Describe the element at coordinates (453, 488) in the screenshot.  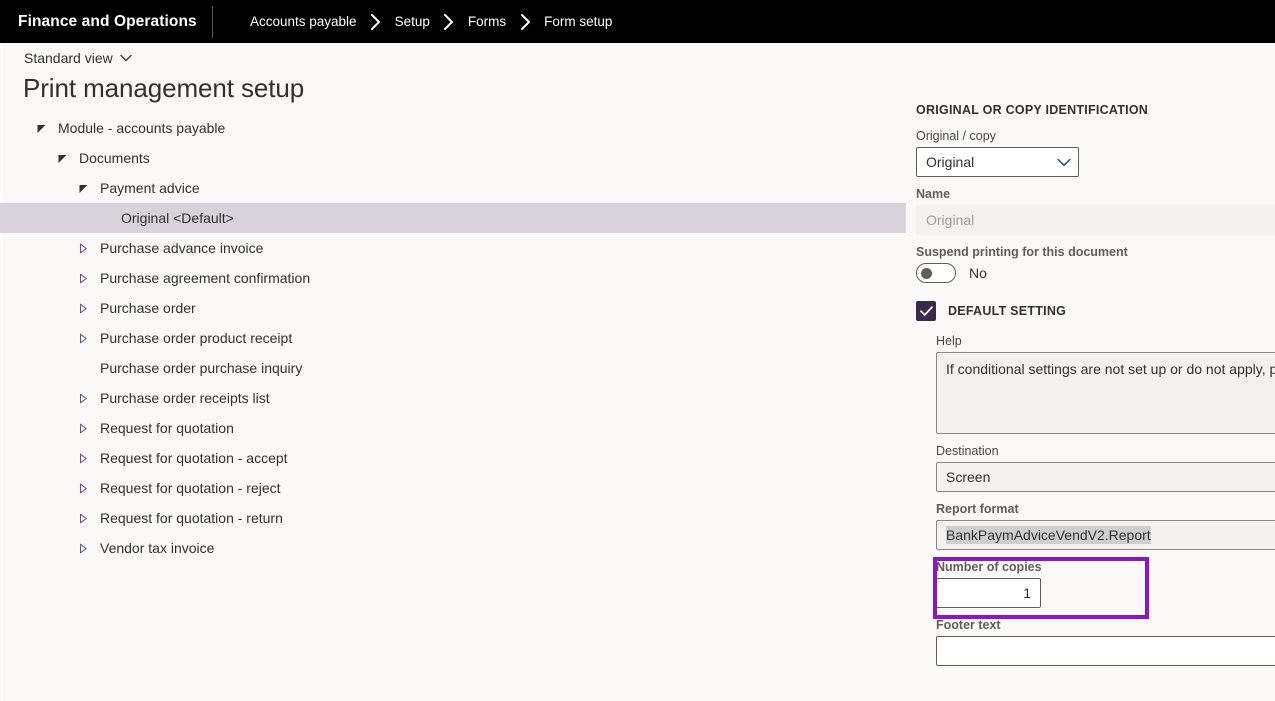
I see `tree-row: Request for quotation - reject` at that location.